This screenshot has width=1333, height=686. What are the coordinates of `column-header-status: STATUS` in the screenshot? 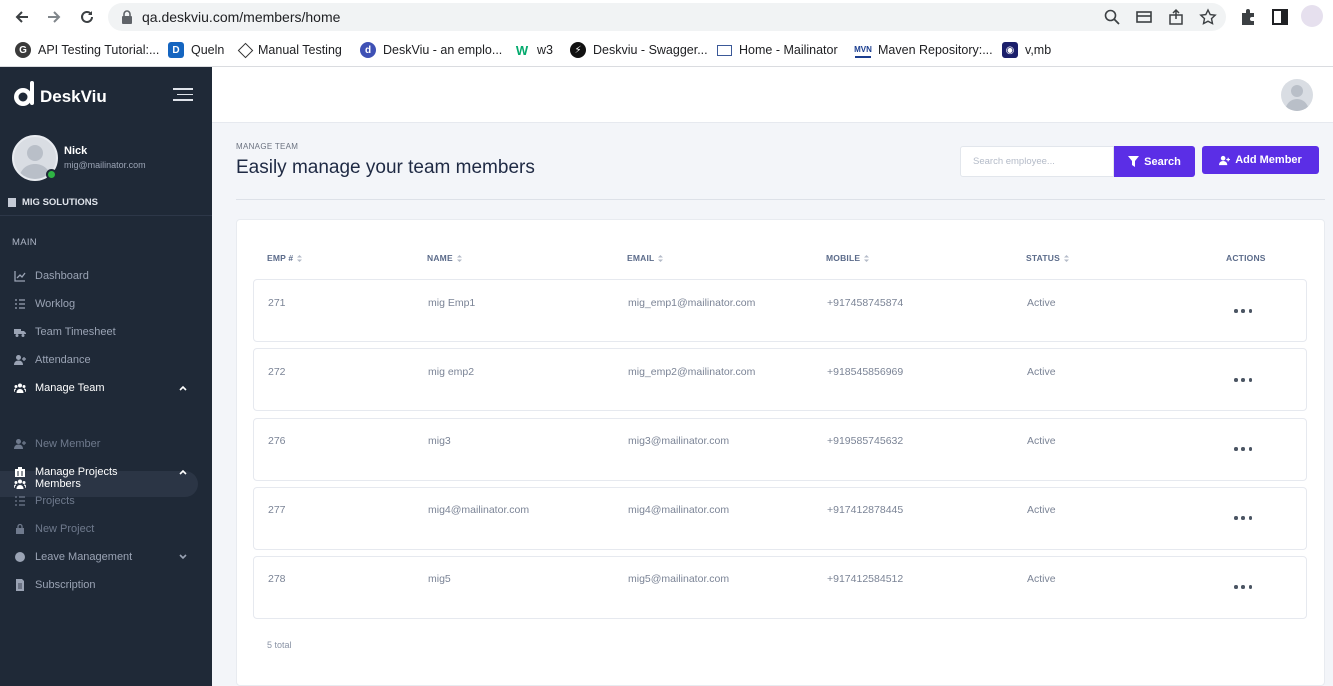 It's located at (1047, 258).